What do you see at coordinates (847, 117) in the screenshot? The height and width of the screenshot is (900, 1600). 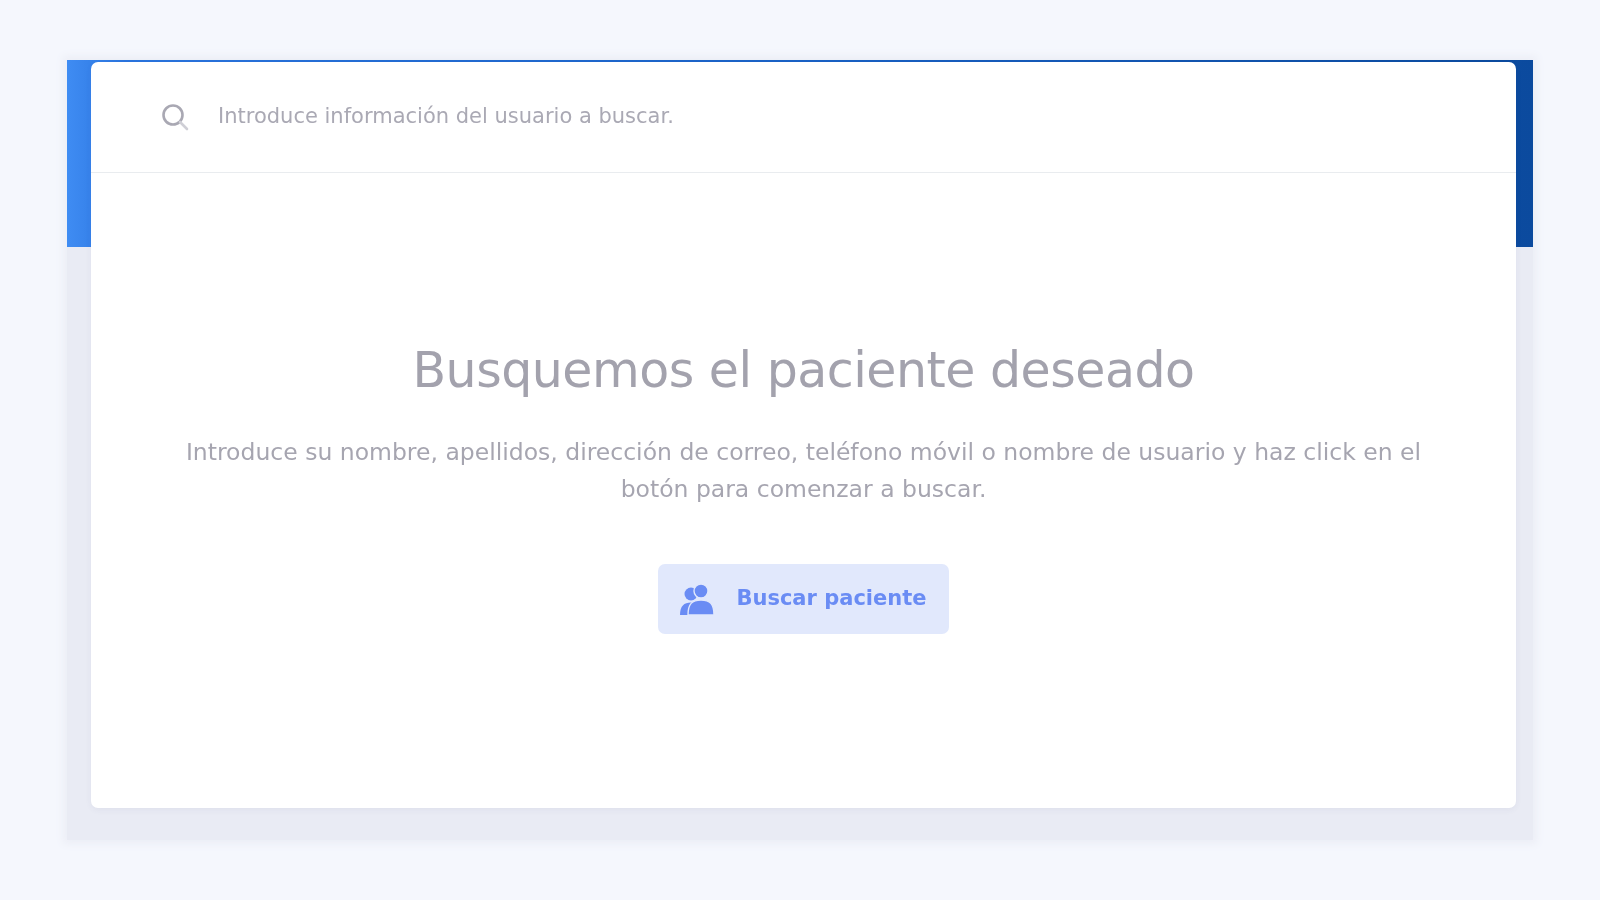 I see `search-field: Introduce información del usuario a buscar.` at bounding box center [847, 117].